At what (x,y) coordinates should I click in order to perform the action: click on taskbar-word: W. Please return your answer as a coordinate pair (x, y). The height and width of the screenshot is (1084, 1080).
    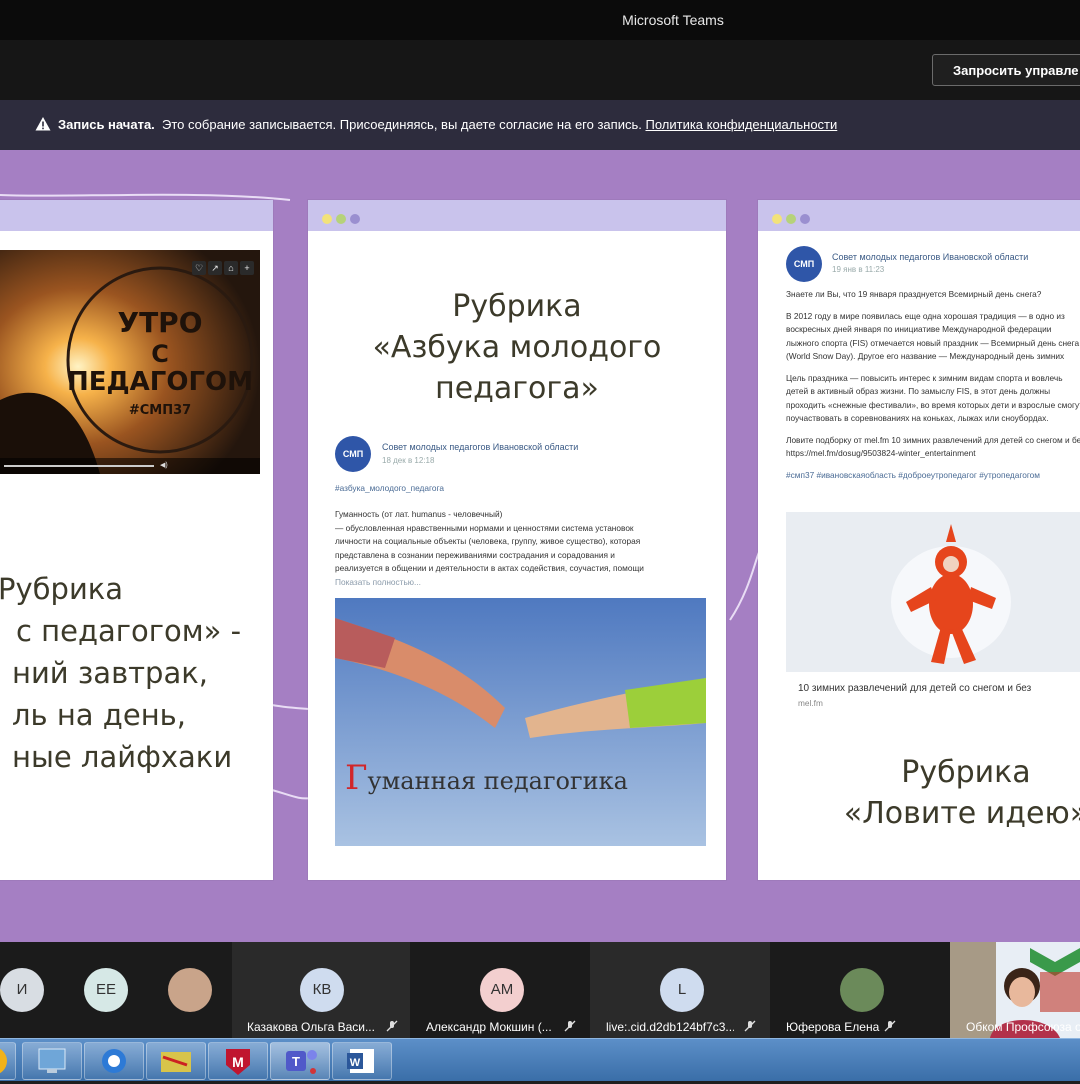
    Looking at the image, I should click on (362, 1061).